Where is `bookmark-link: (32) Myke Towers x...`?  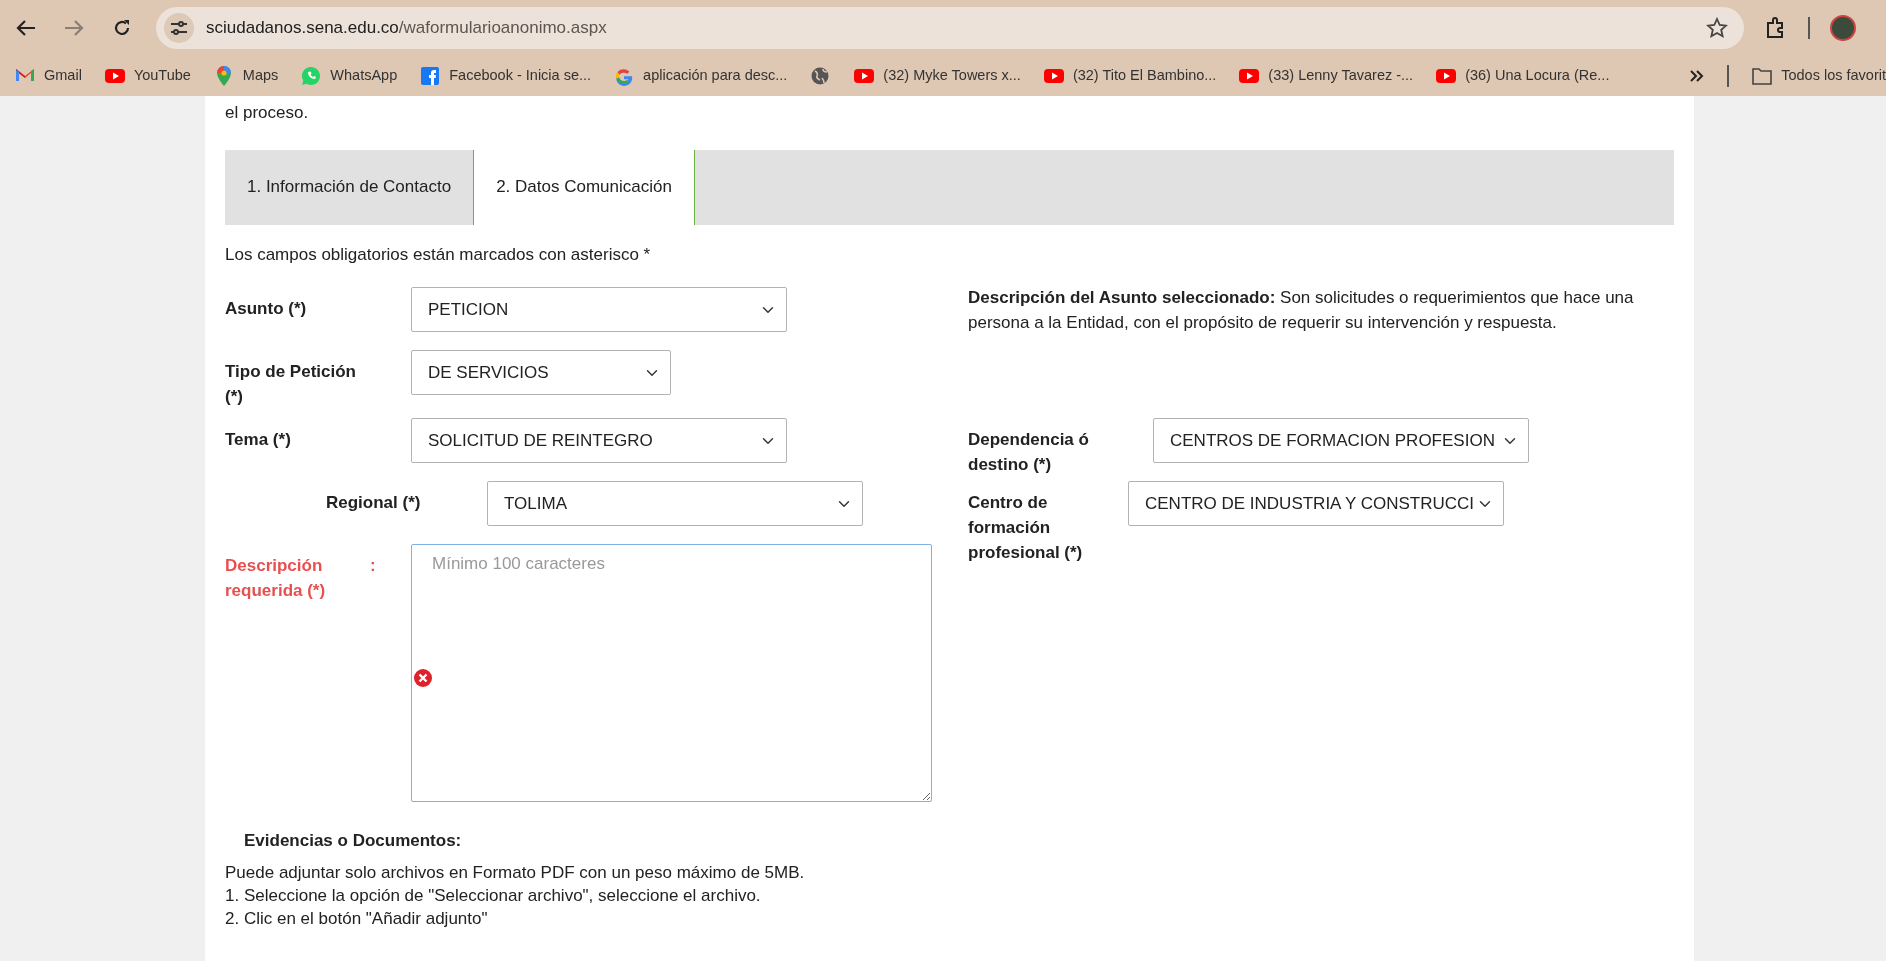
bookmark-link: (32) Myke Towers x... is located at coordinates (937, 76).